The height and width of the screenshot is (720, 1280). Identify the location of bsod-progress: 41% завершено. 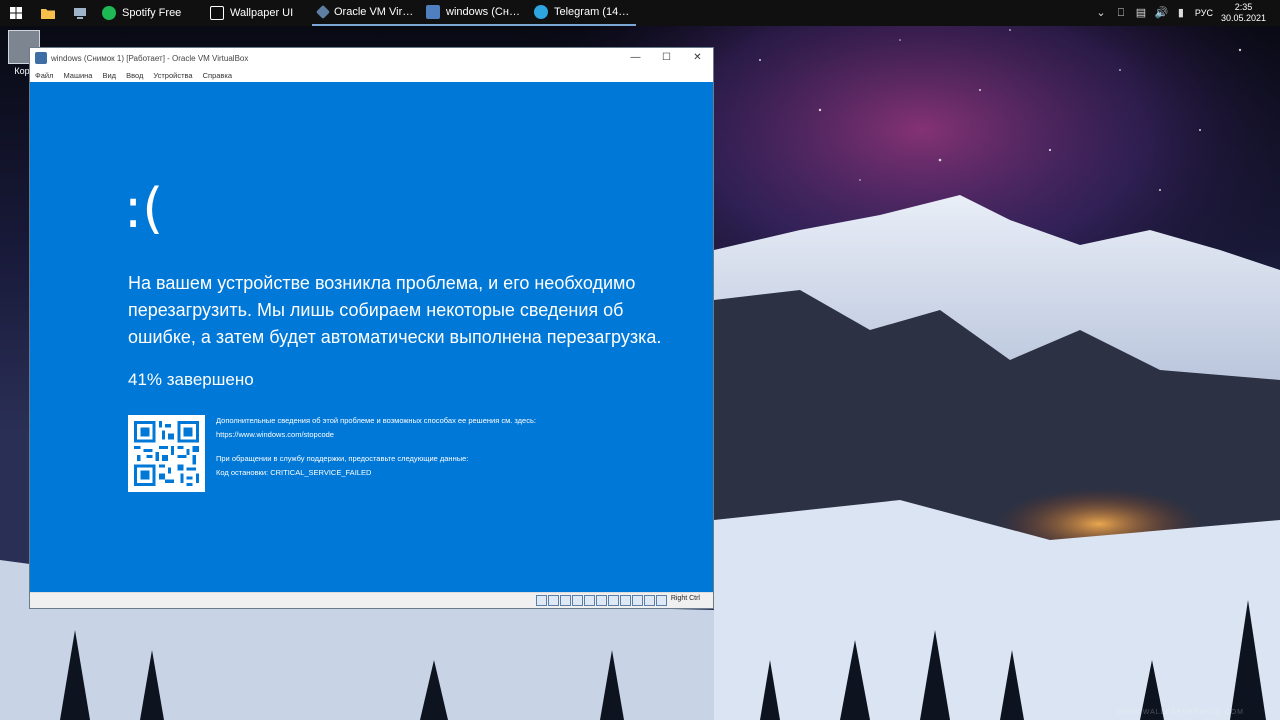
(191, 379).